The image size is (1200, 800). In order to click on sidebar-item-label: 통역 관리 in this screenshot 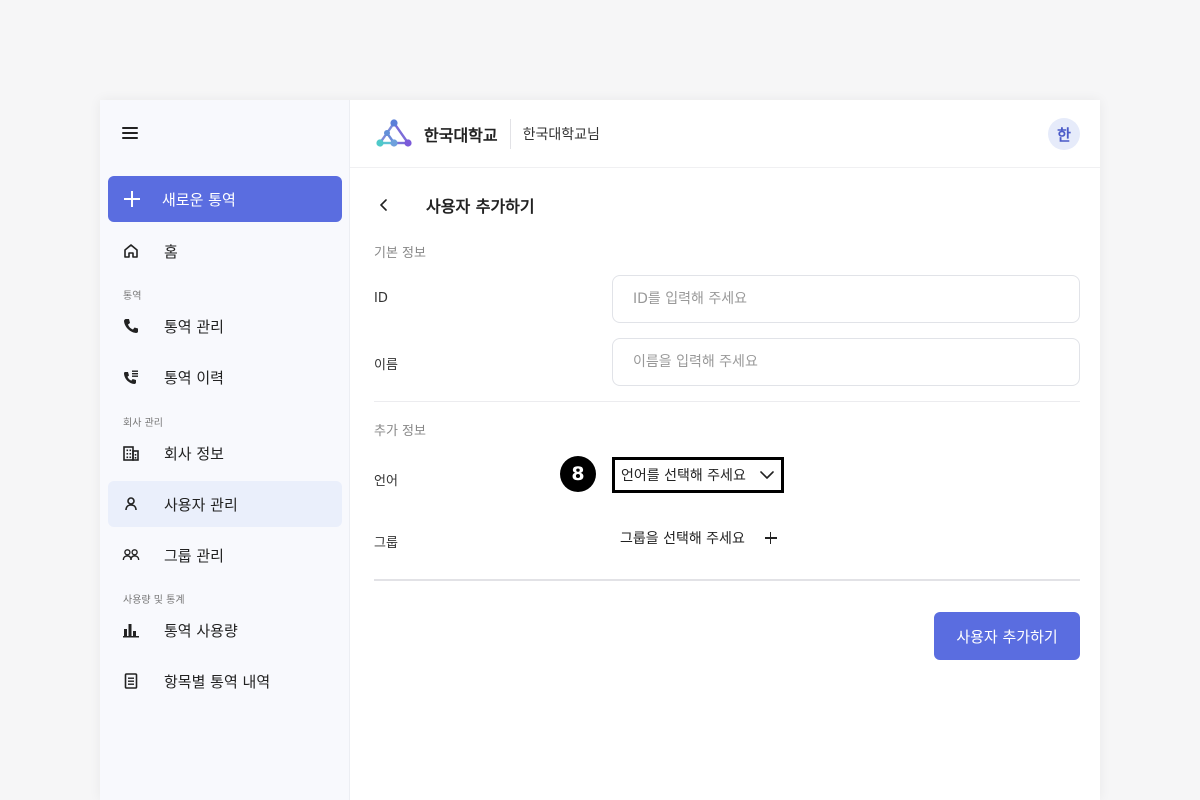, I will do `click(194, 326)`.